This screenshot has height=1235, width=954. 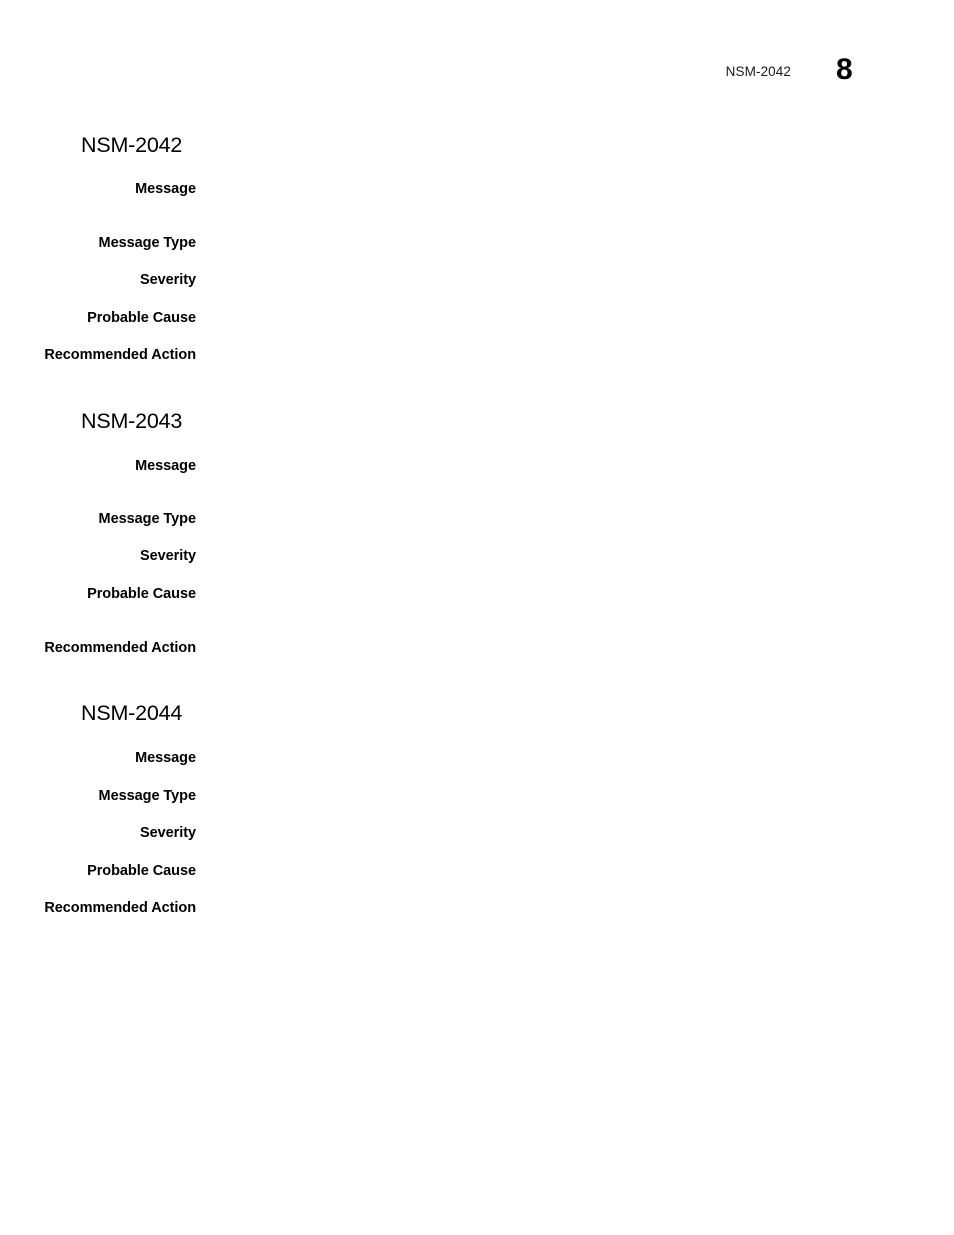 What do you see at coordinates (132, 145) in the screenshot?
I see `section-heading: NSM-2042` at bounding box center [132, 145].